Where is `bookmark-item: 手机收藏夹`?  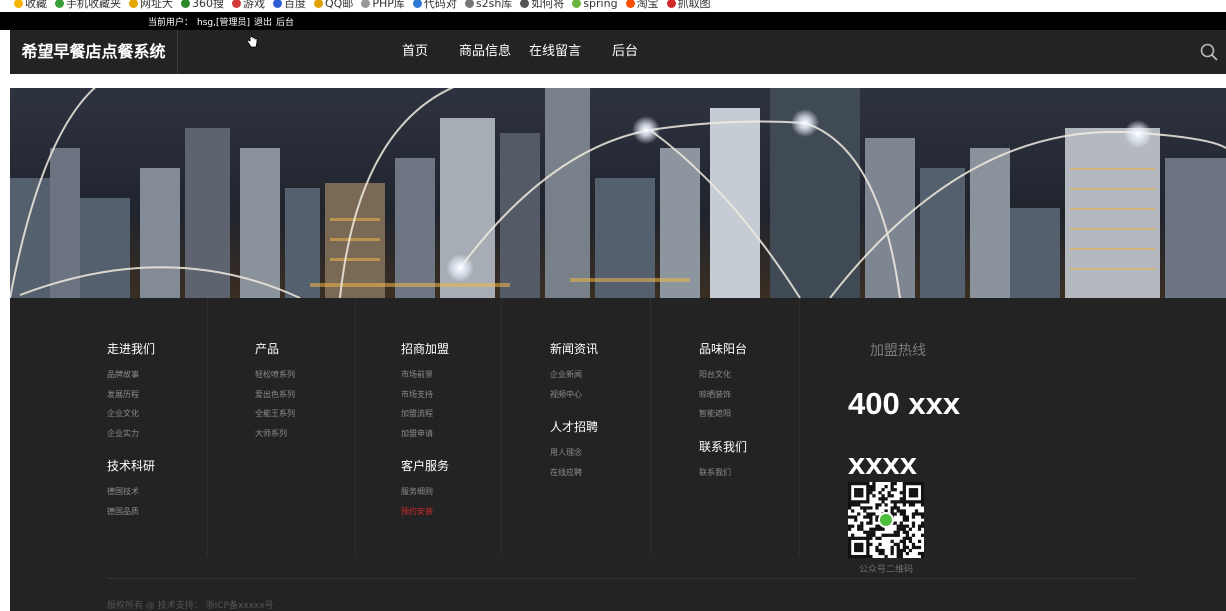
bookmark-item: 手机收藏夹 is located at coordinates (88, 5).